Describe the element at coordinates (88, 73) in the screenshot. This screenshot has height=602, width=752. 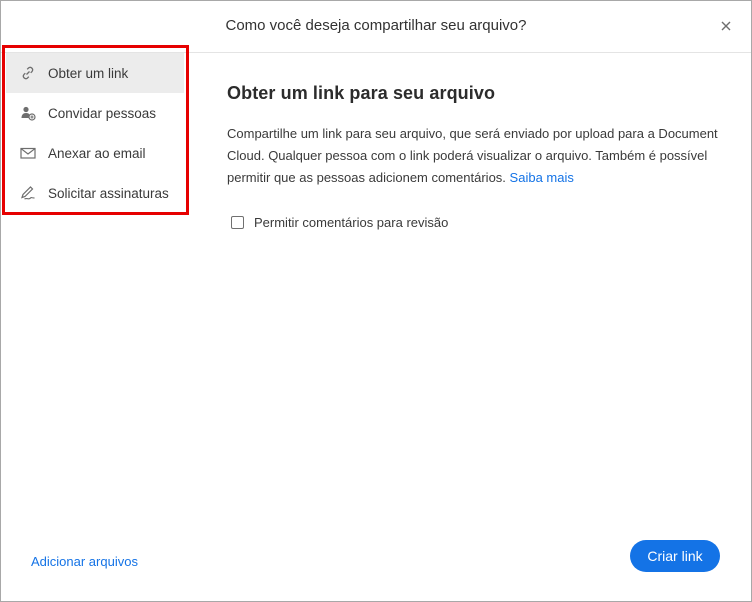
I see `sidebar-item-label: Obter um link` at that location.